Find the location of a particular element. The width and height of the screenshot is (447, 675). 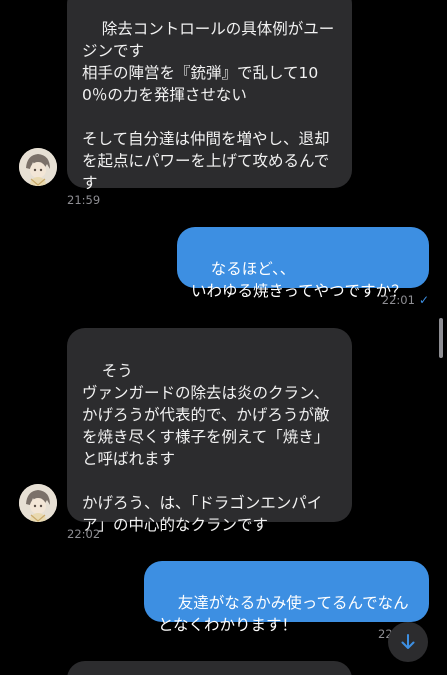

incoming-message-bubble is located at coordinates (209, 668).